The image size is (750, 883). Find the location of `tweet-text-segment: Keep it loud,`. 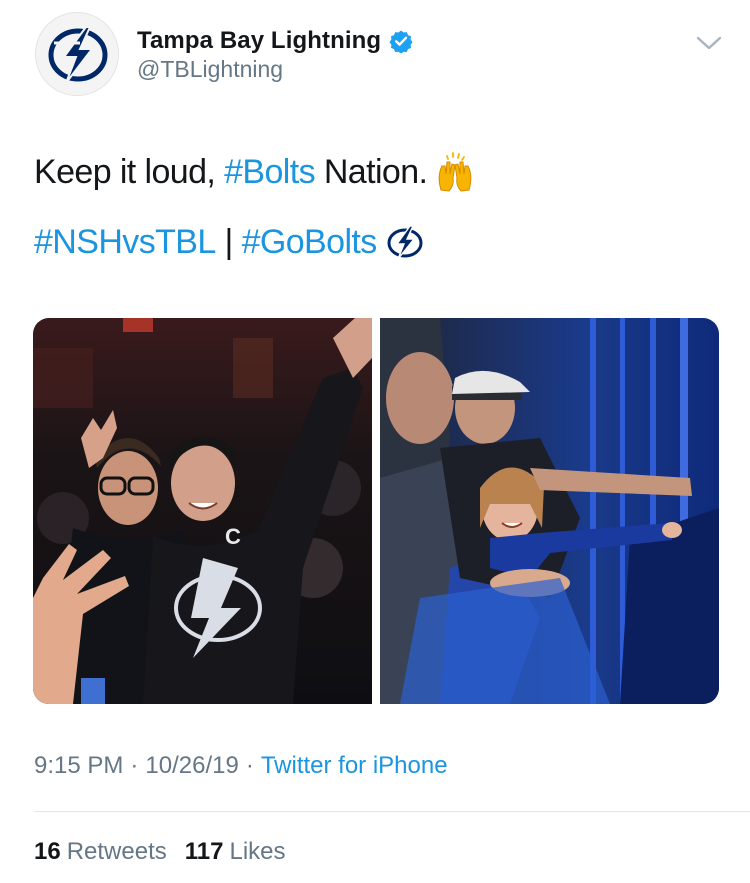

tweet-text-segment: Keep it loud, is located at coordinates (129, 172).